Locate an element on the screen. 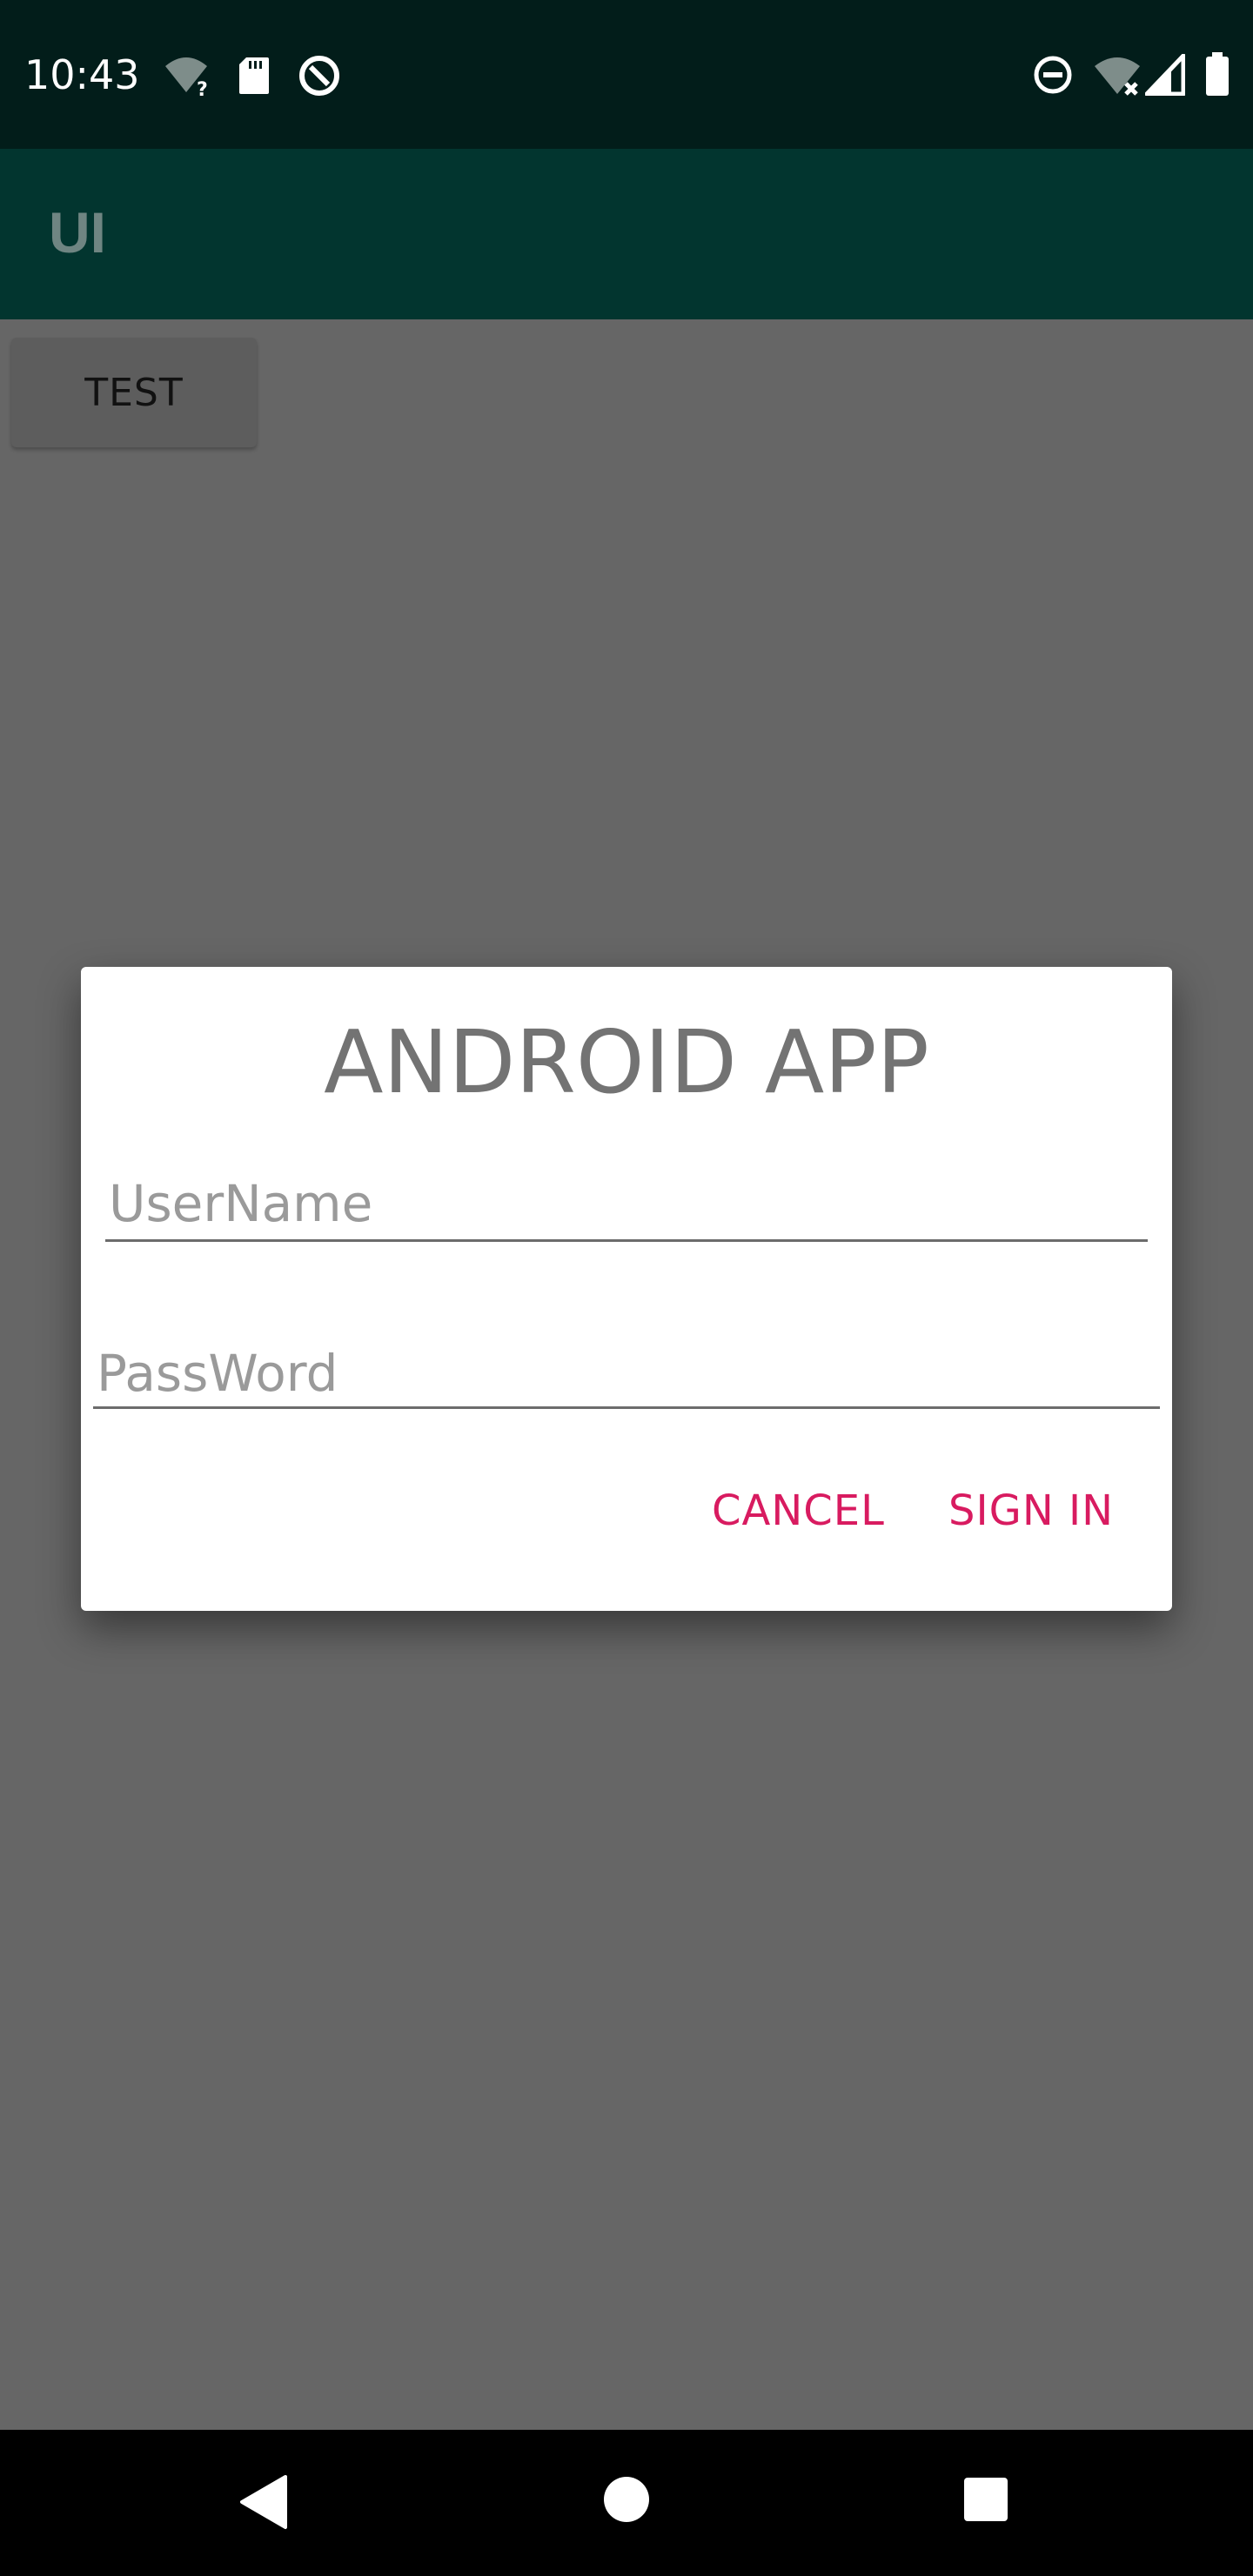 This screenshot has width=1253, height=2576. app-title: UI is located at coordinates (77, 233).